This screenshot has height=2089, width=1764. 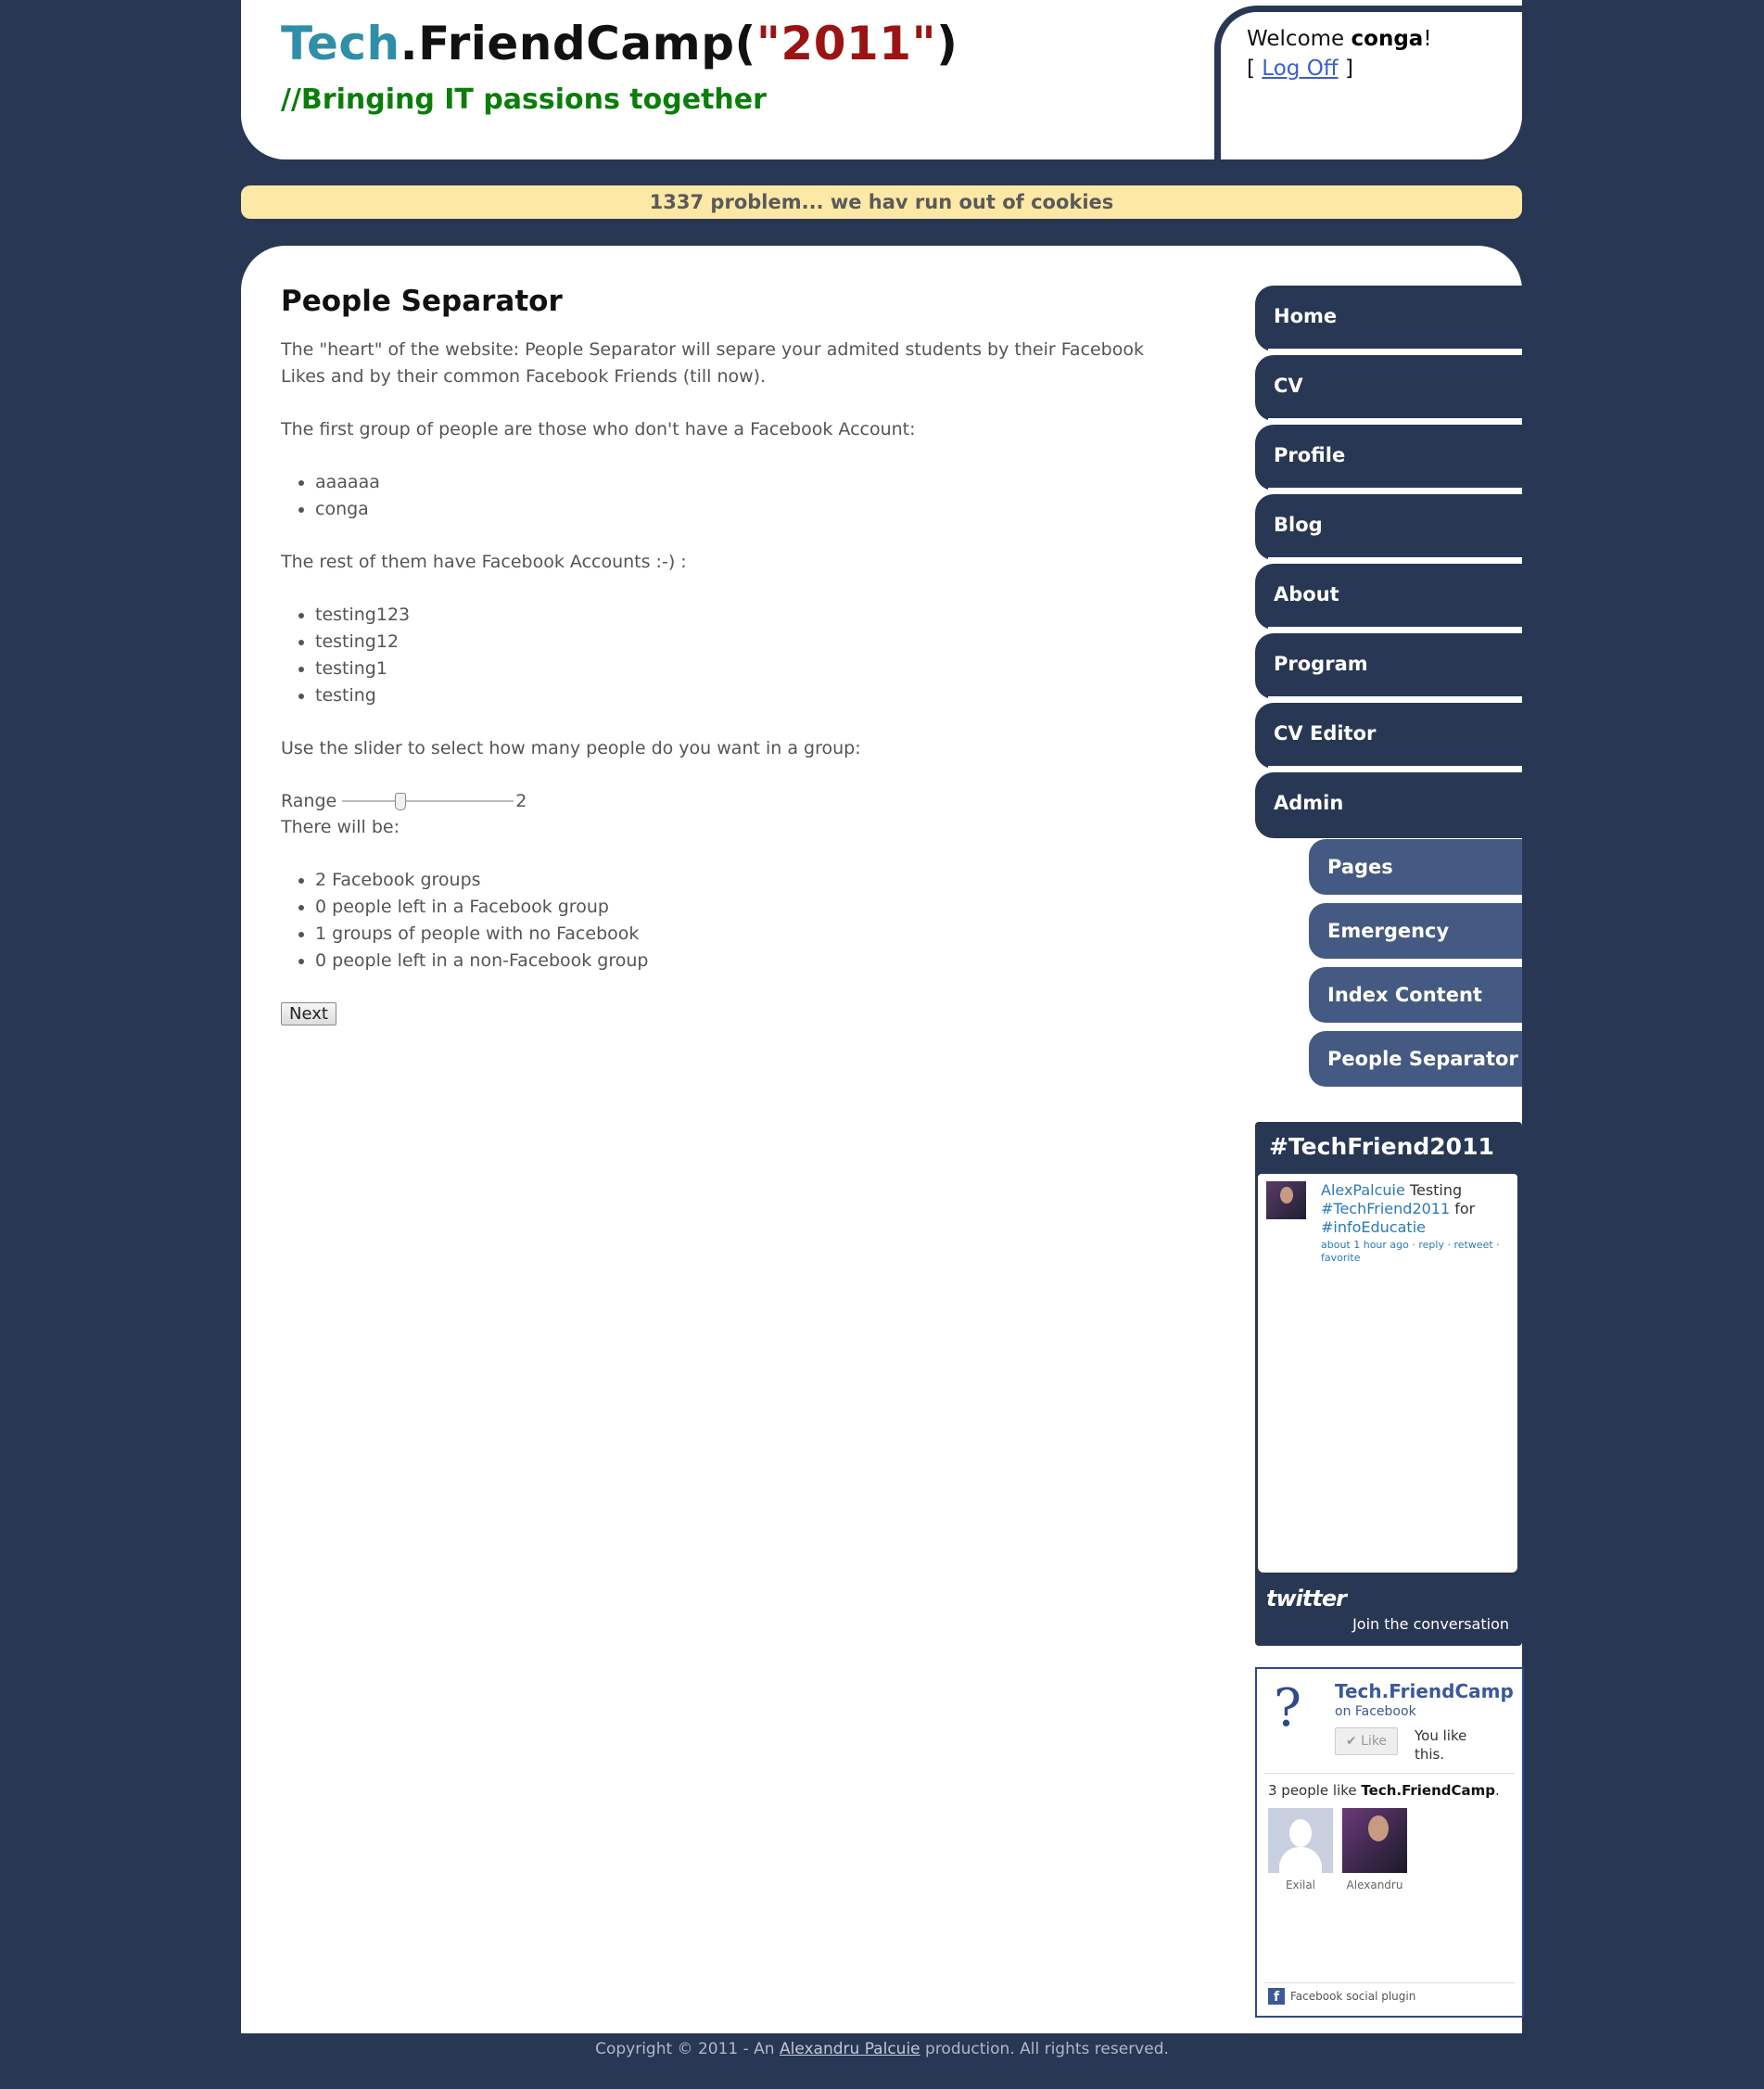 I want to click on logoff-link: Log Off, so click(x=1300, y=69).